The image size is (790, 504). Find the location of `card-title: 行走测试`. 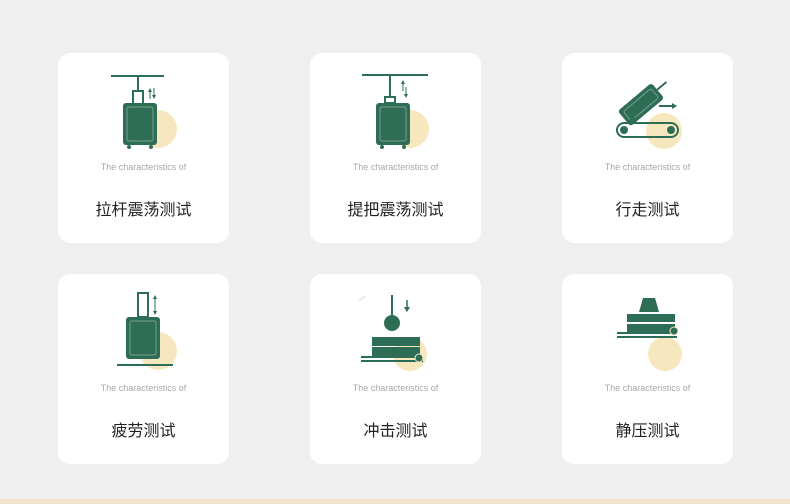

card-title: 行走测试 is located at coordinates (647, 209).